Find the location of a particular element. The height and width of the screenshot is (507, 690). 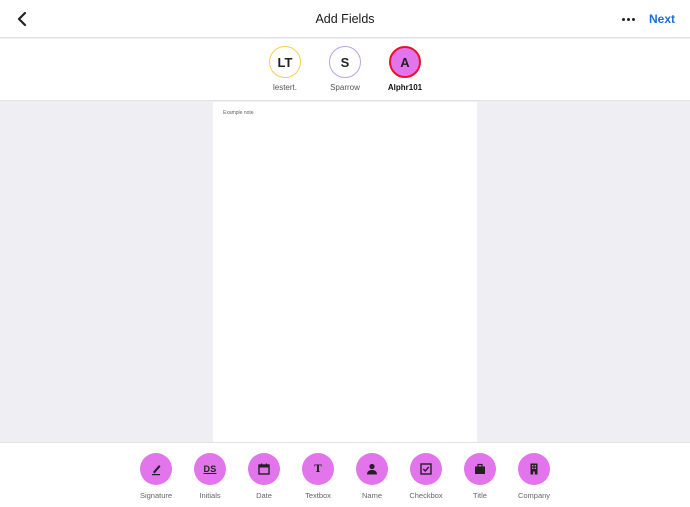

initials-icon: DS is located at coordinates (210, 469).